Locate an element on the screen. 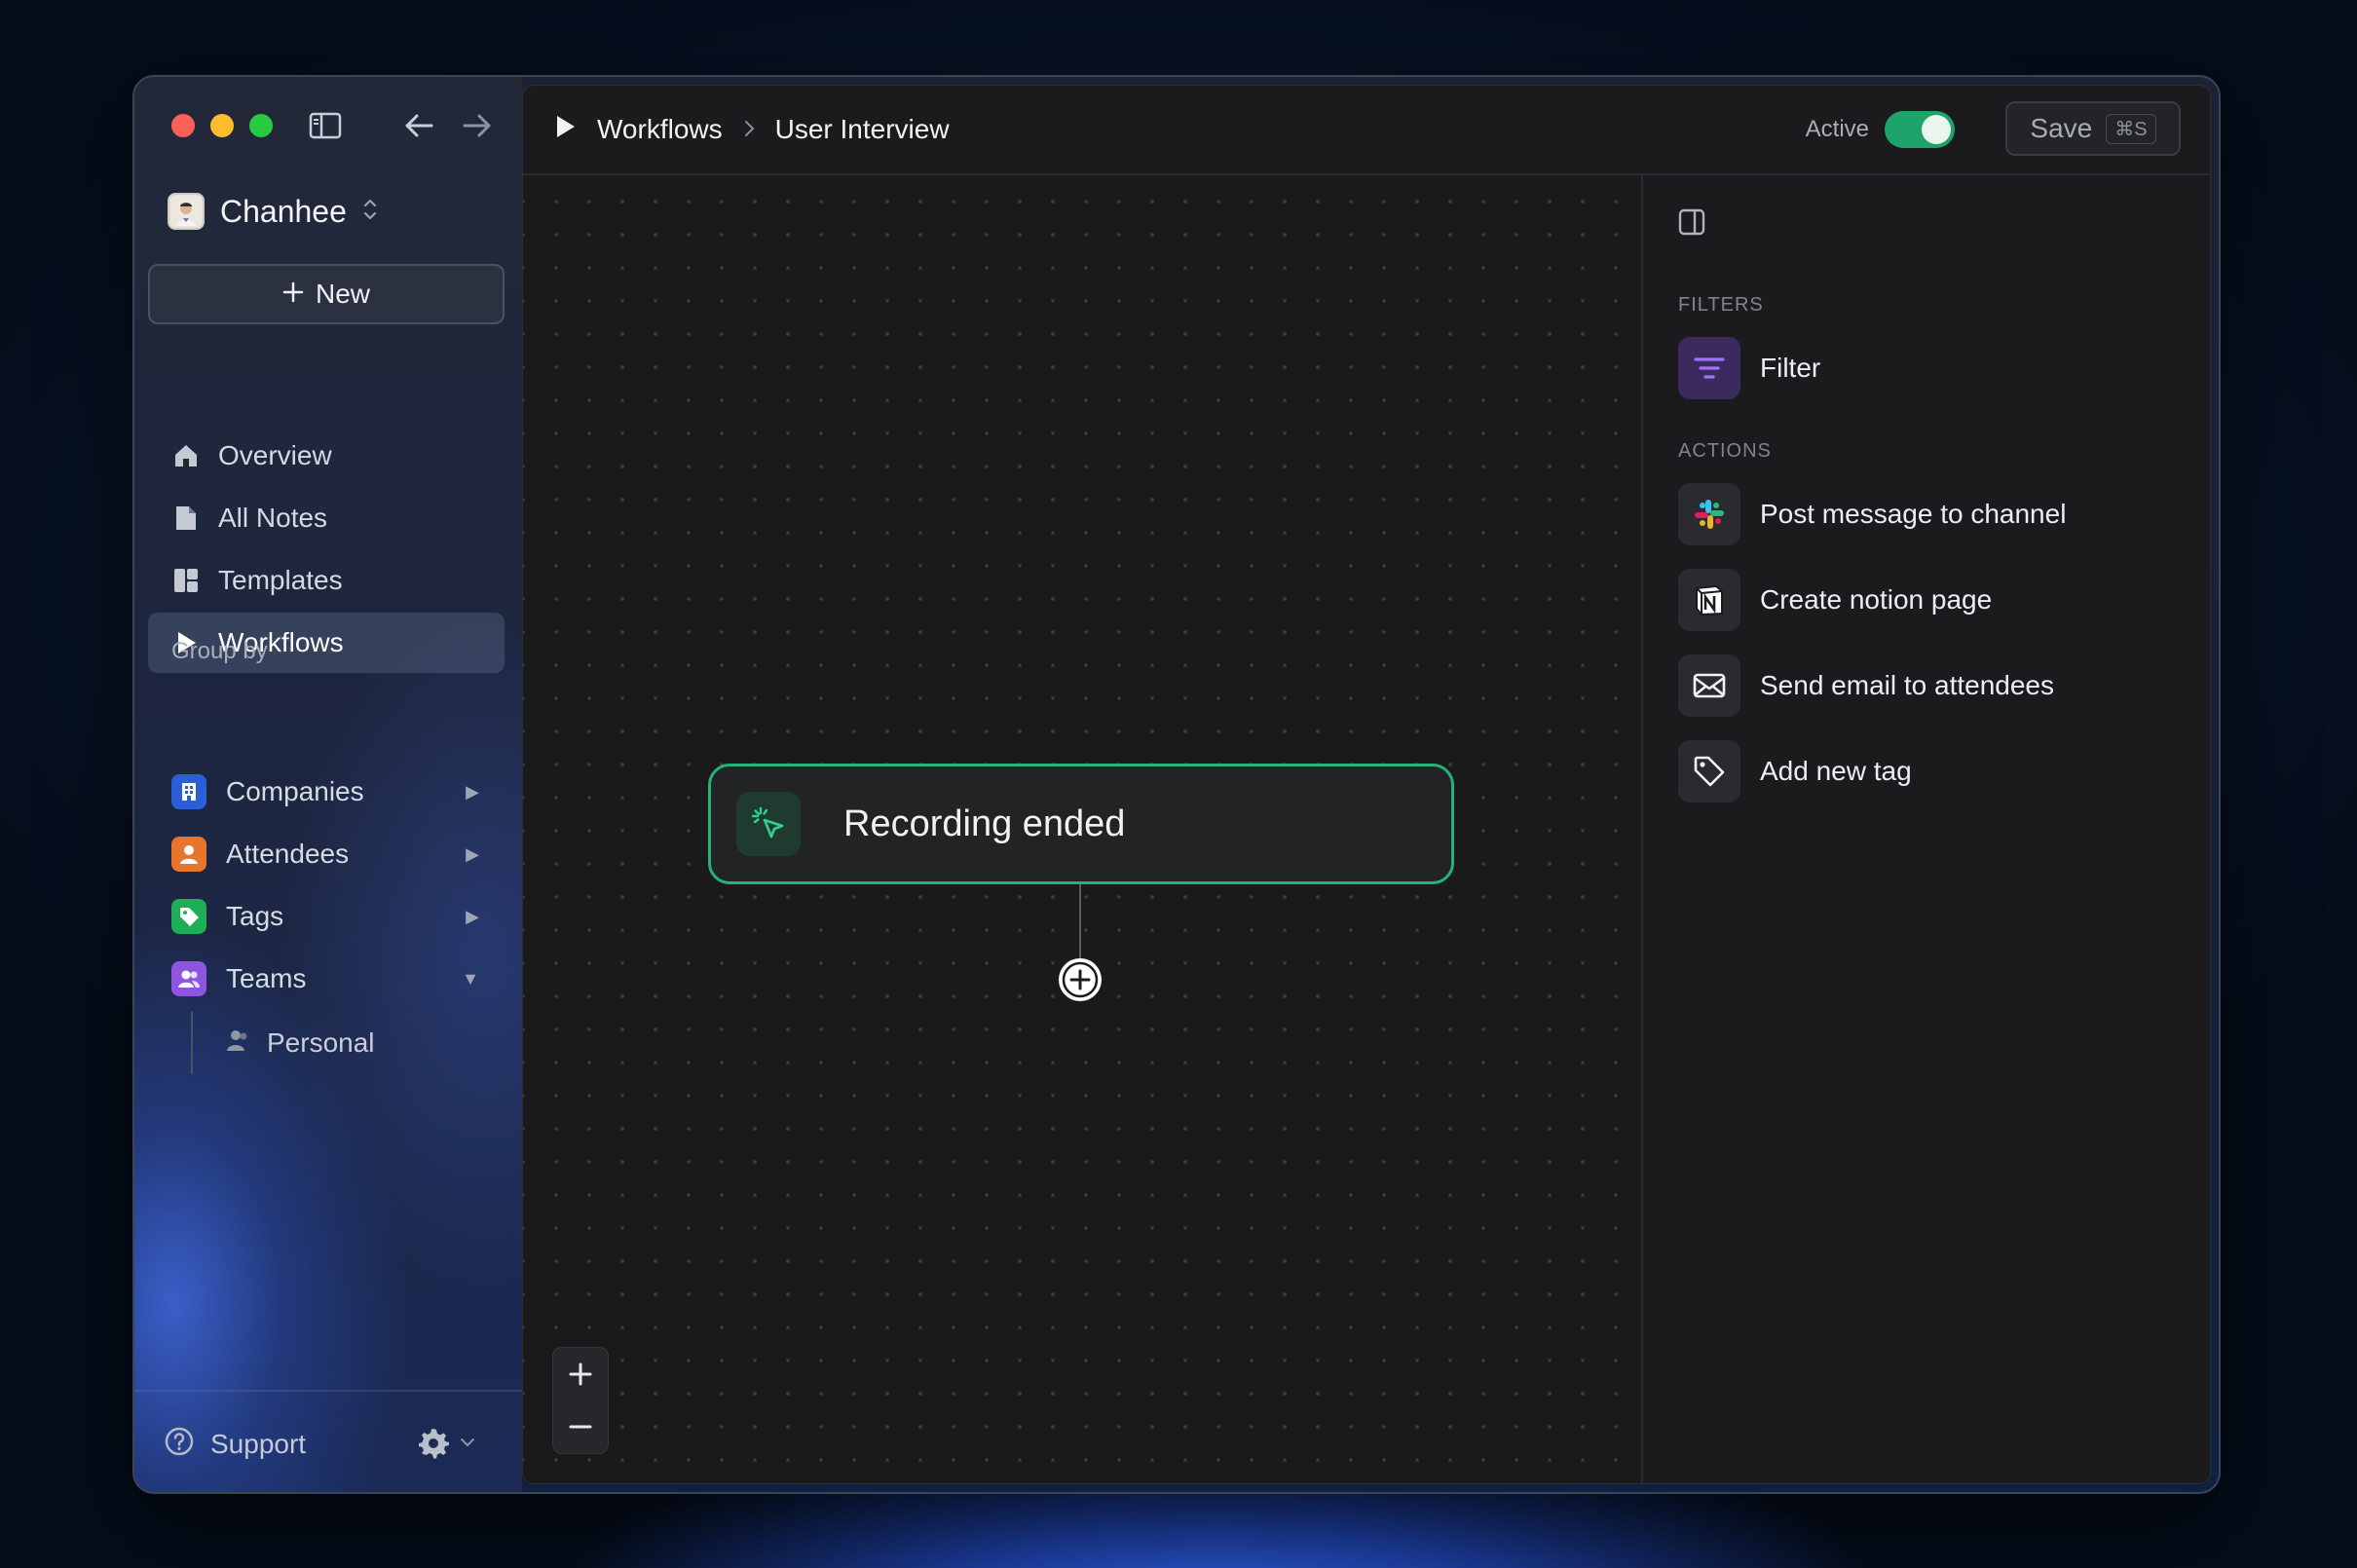 Image resolution: width=2357 pixels, height=1568 pixels. building-icon is located at coordinates (188, 791).